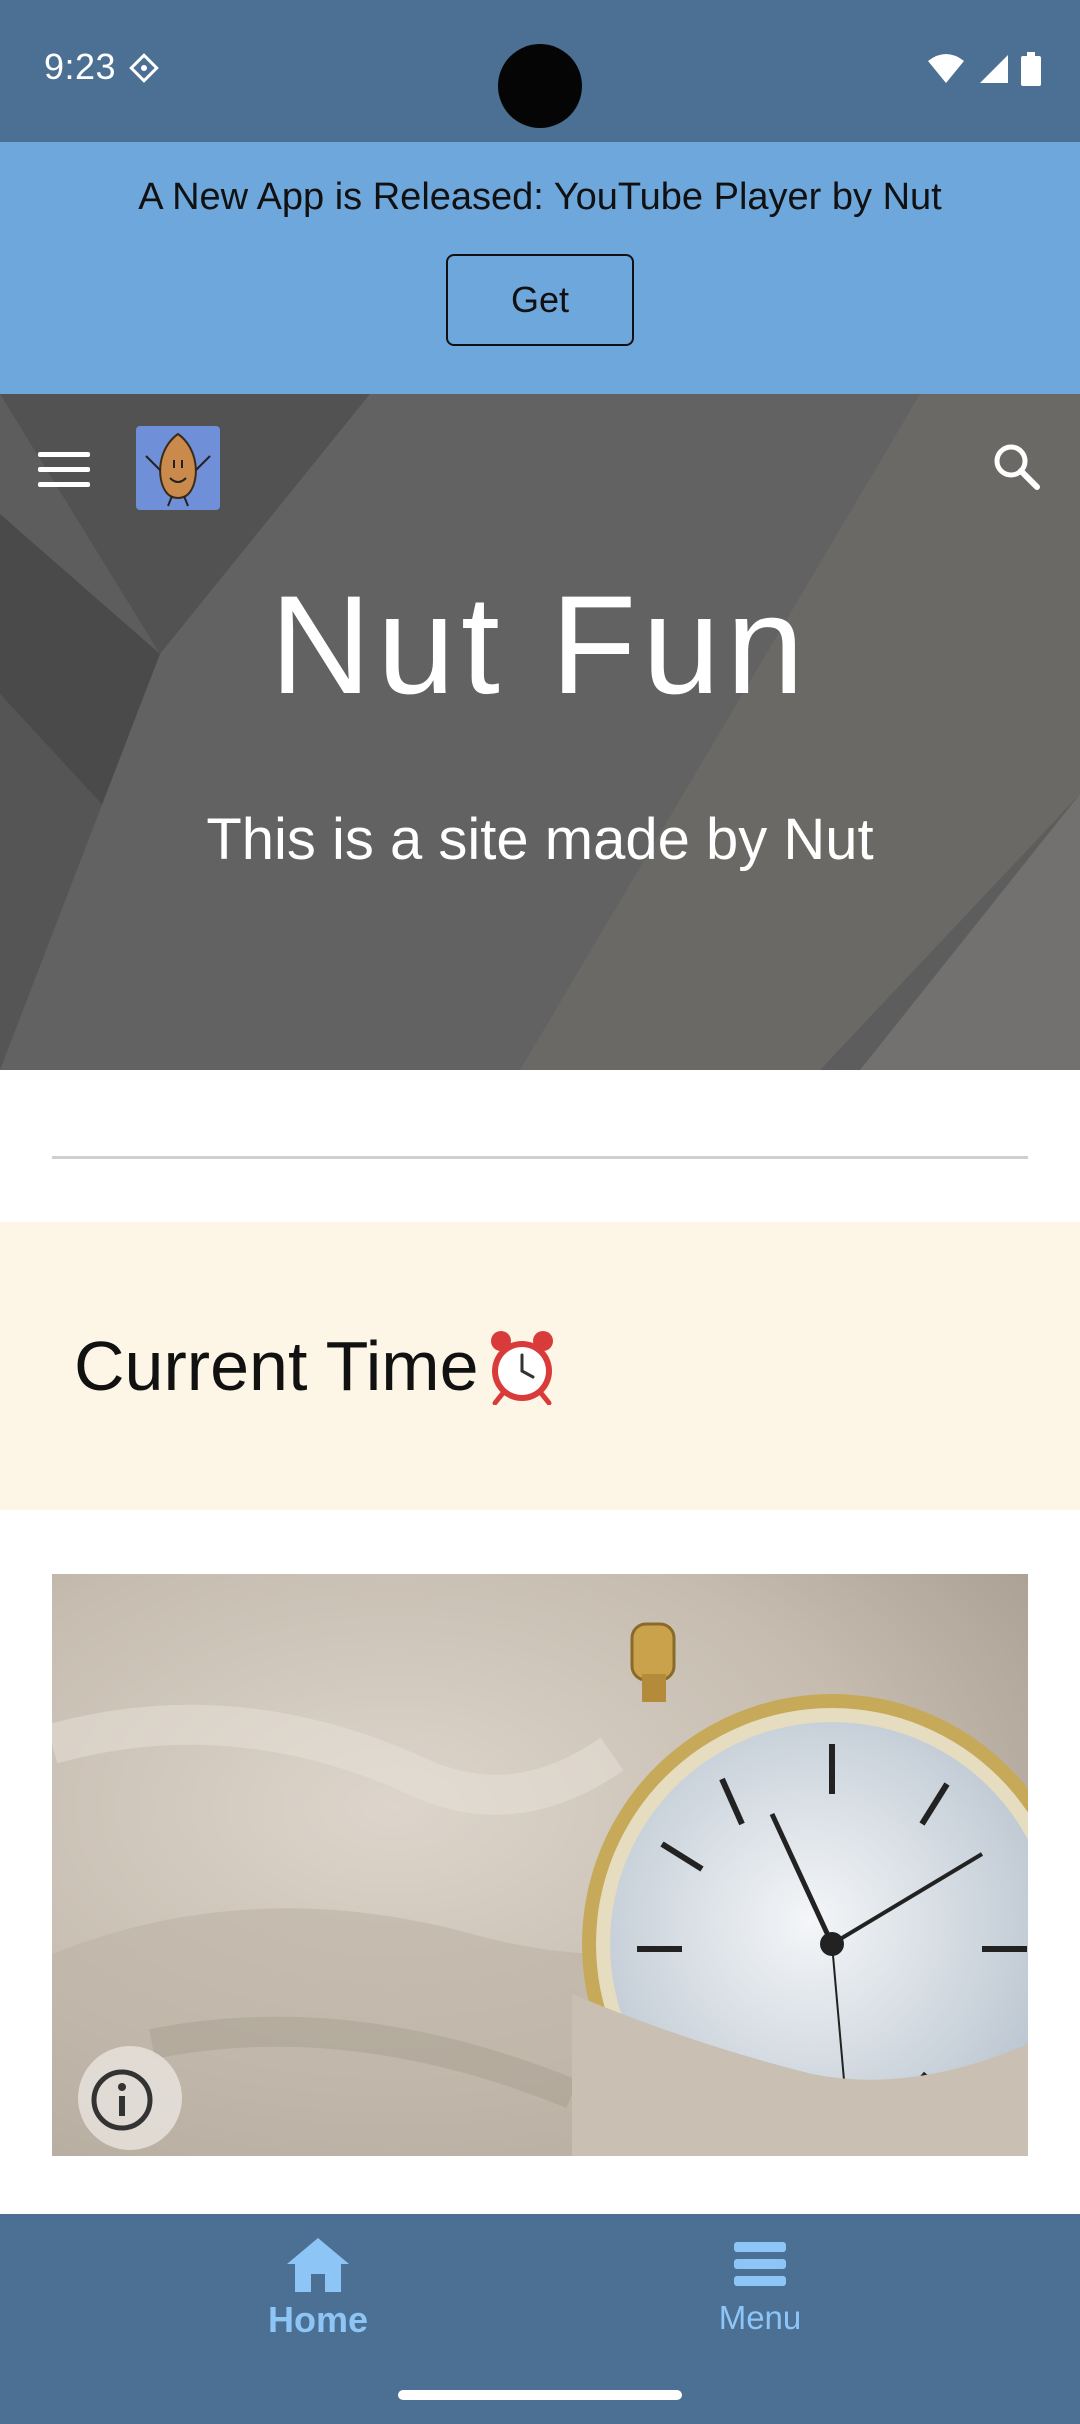 The height and width of the screenshot is (2424, 1080). What do you see at coordinates (1016, 466) in the screenshot?
I see `search-icon` at bounding box center [1016, 466].